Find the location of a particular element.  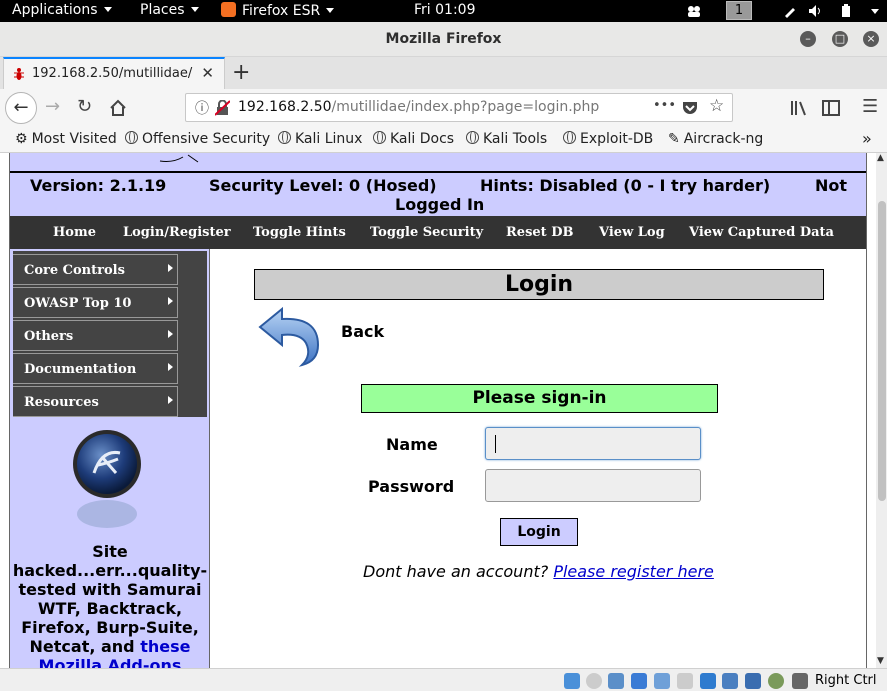

pocket-icon is located at coordinates (690, 108).